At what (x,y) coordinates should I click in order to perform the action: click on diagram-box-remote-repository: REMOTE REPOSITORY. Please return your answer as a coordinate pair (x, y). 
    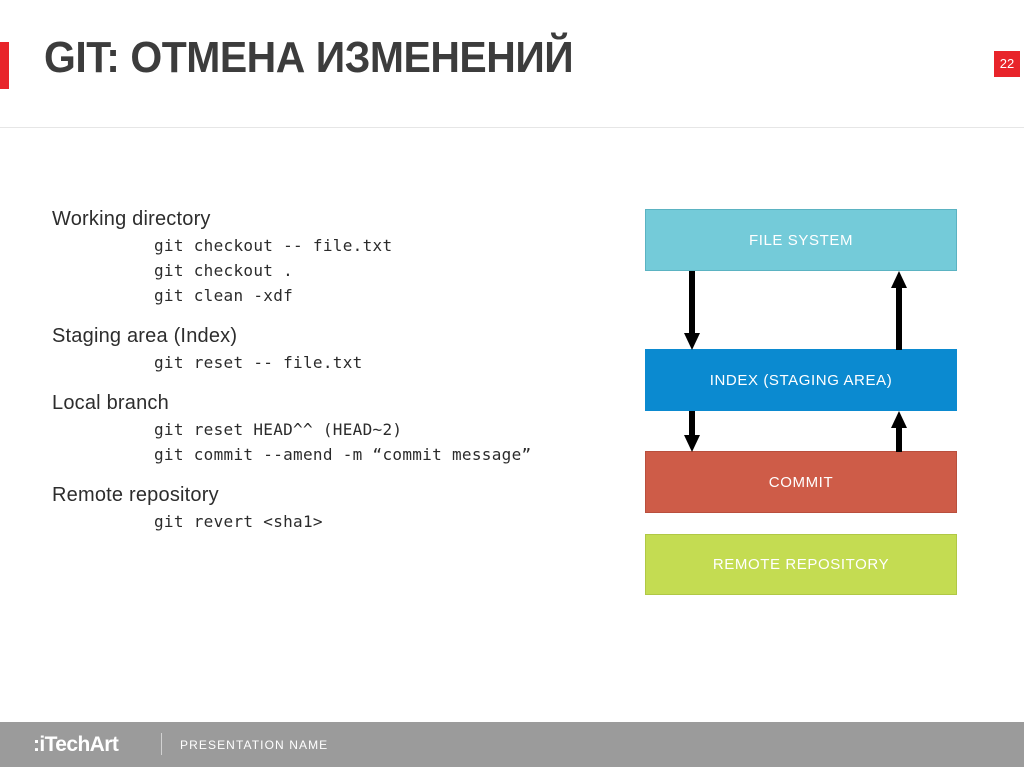
    Looking at the image, I should click on (801, 564).